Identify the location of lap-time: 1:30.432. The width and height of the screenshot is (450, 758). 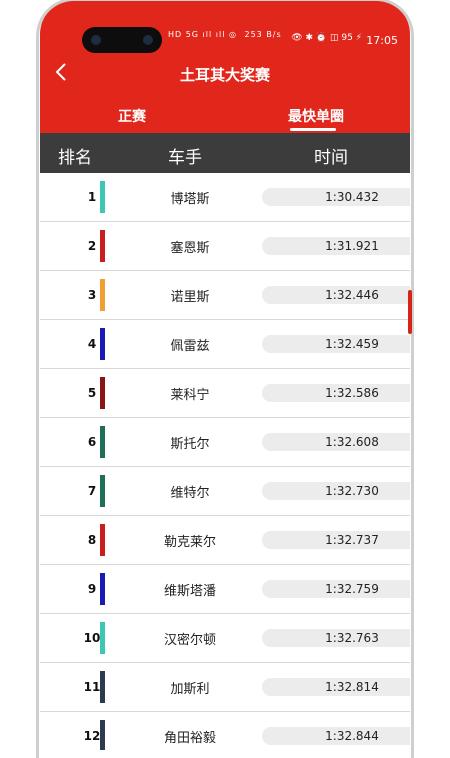
(352, 197).